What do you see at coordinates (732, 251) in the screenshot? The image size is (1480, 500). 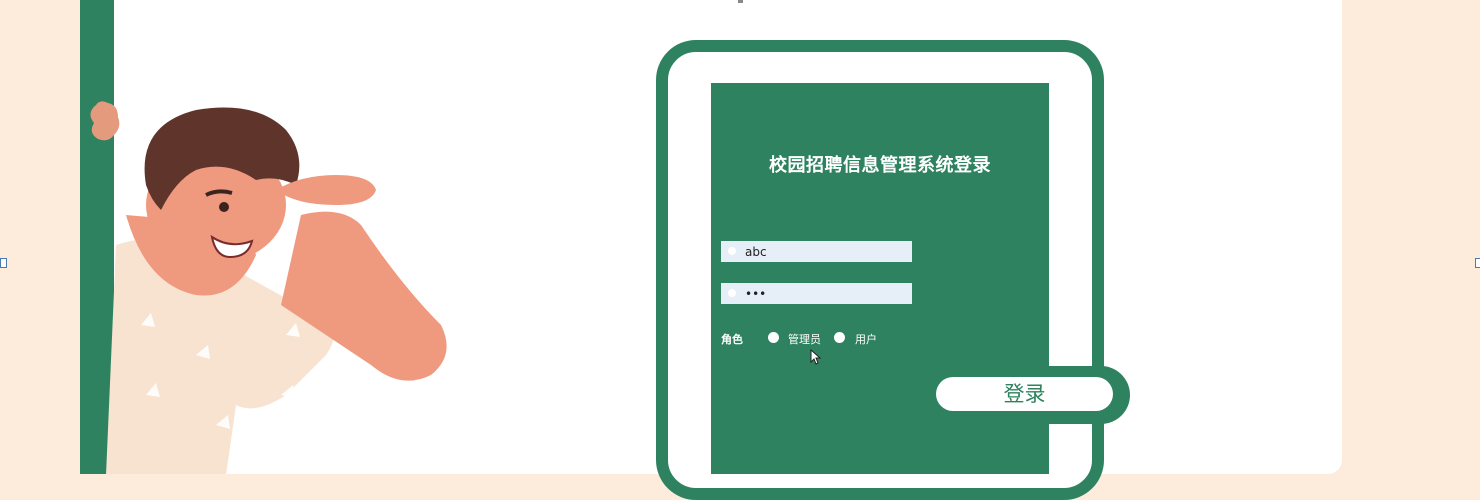 I see `user-icon` at bounding box center [732, 251].